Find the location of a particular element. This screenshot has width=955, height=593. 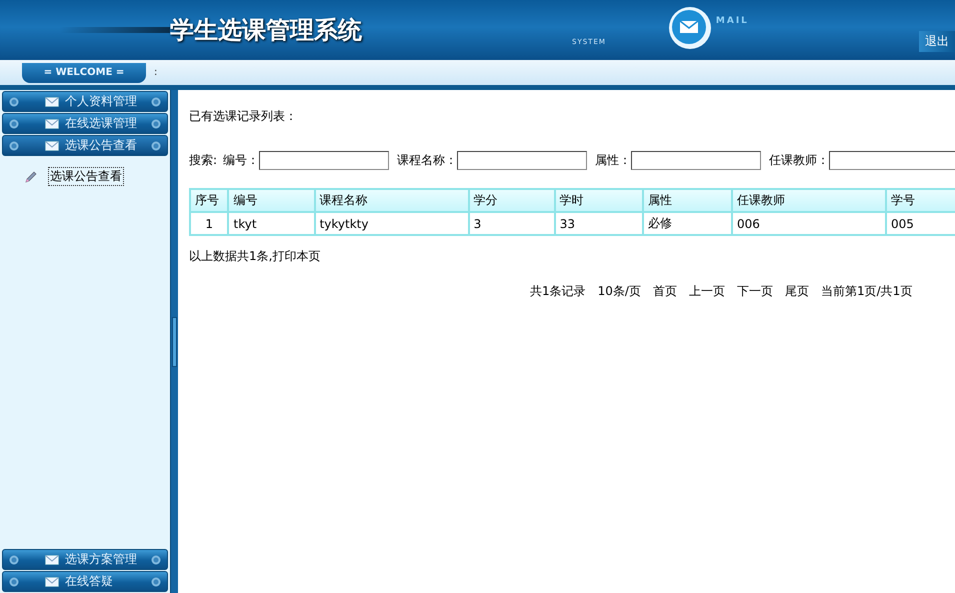

summary-text: 以上数据共1条,打印本页 is located at coordinates (254, 256).